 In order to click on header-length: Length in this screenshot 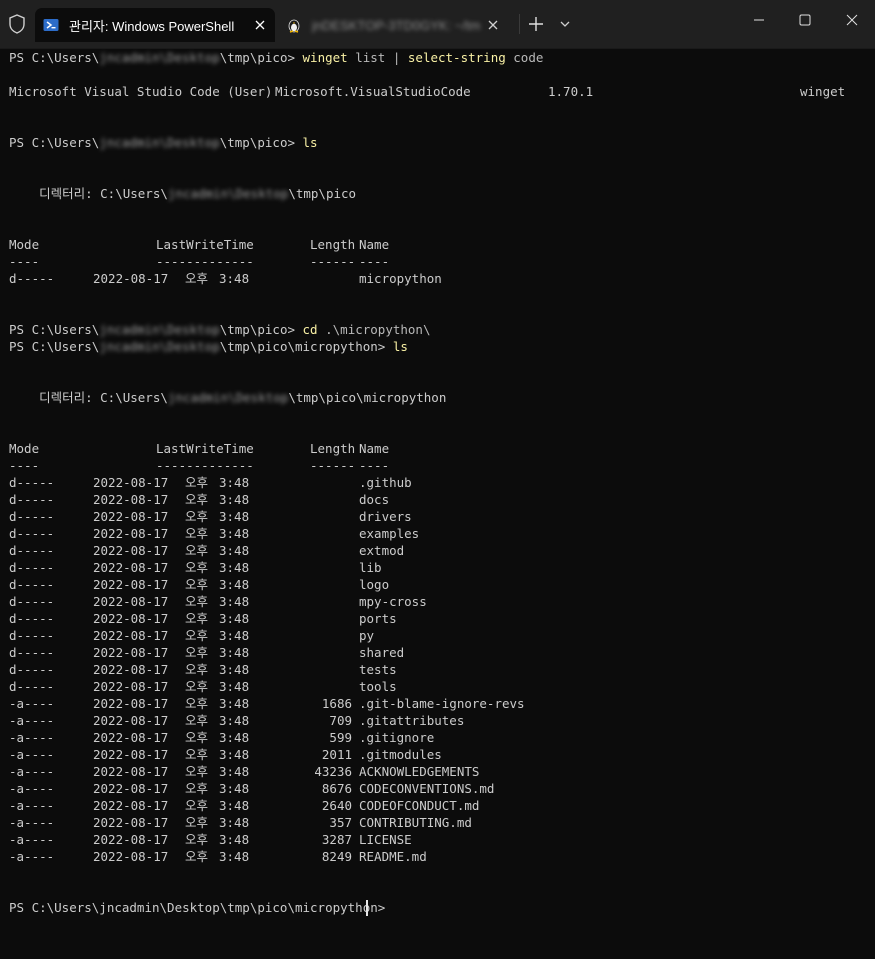, I will do `click(333, 448)`.